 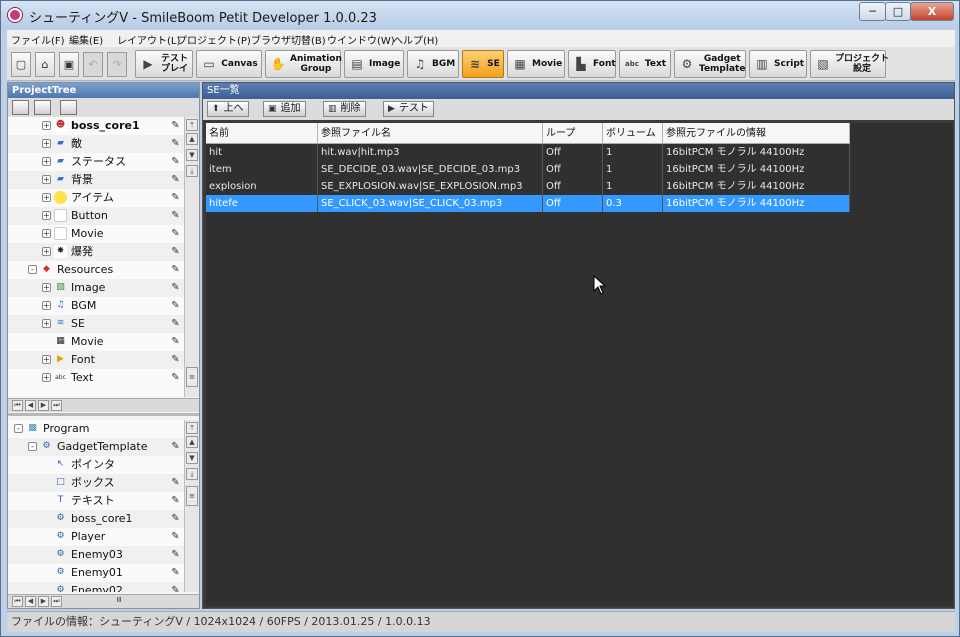 I want to click on project_tree-tree-item: + ☻ boss_core1 ✎, so click(x=96, y=126).